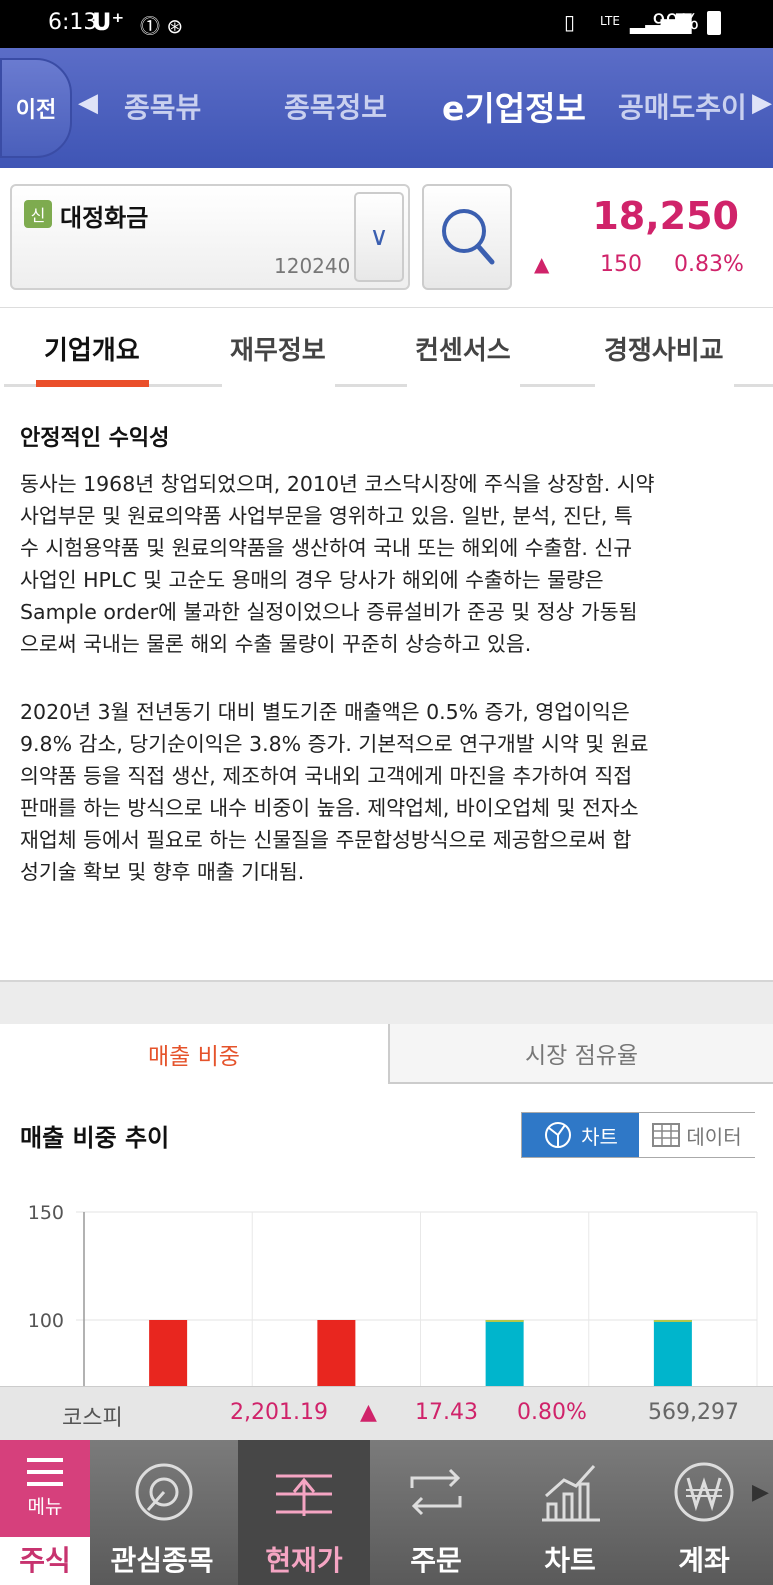 This screenshot has height=1585, width=773. I want to click on overview-title: 안정적인 수익성, so click(95, 438).